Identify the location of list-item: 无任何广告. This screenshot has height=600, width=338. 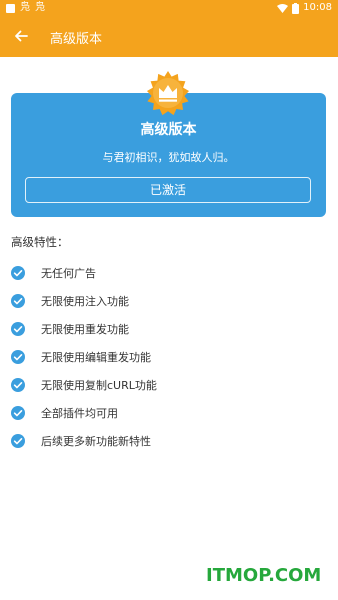
(84, 273).